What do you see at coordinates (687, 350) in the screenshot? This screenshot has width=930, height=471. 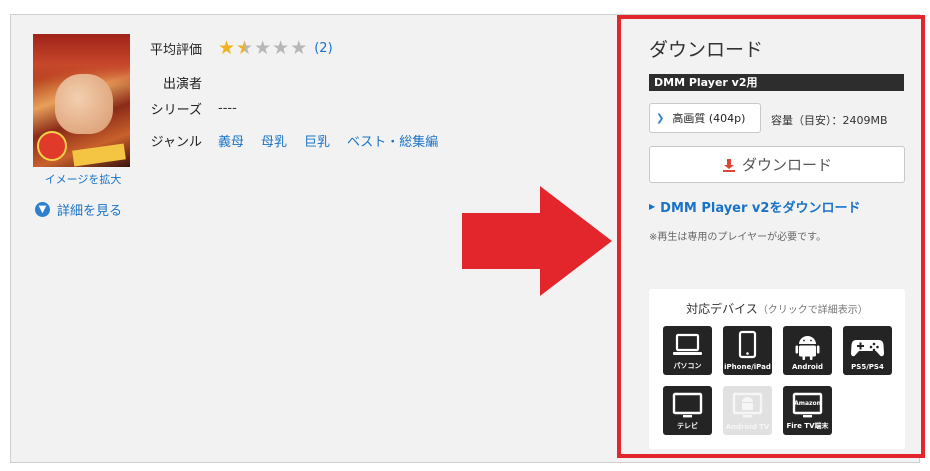 I see `device-pc: パソコン` at bounding box center [687, 350].